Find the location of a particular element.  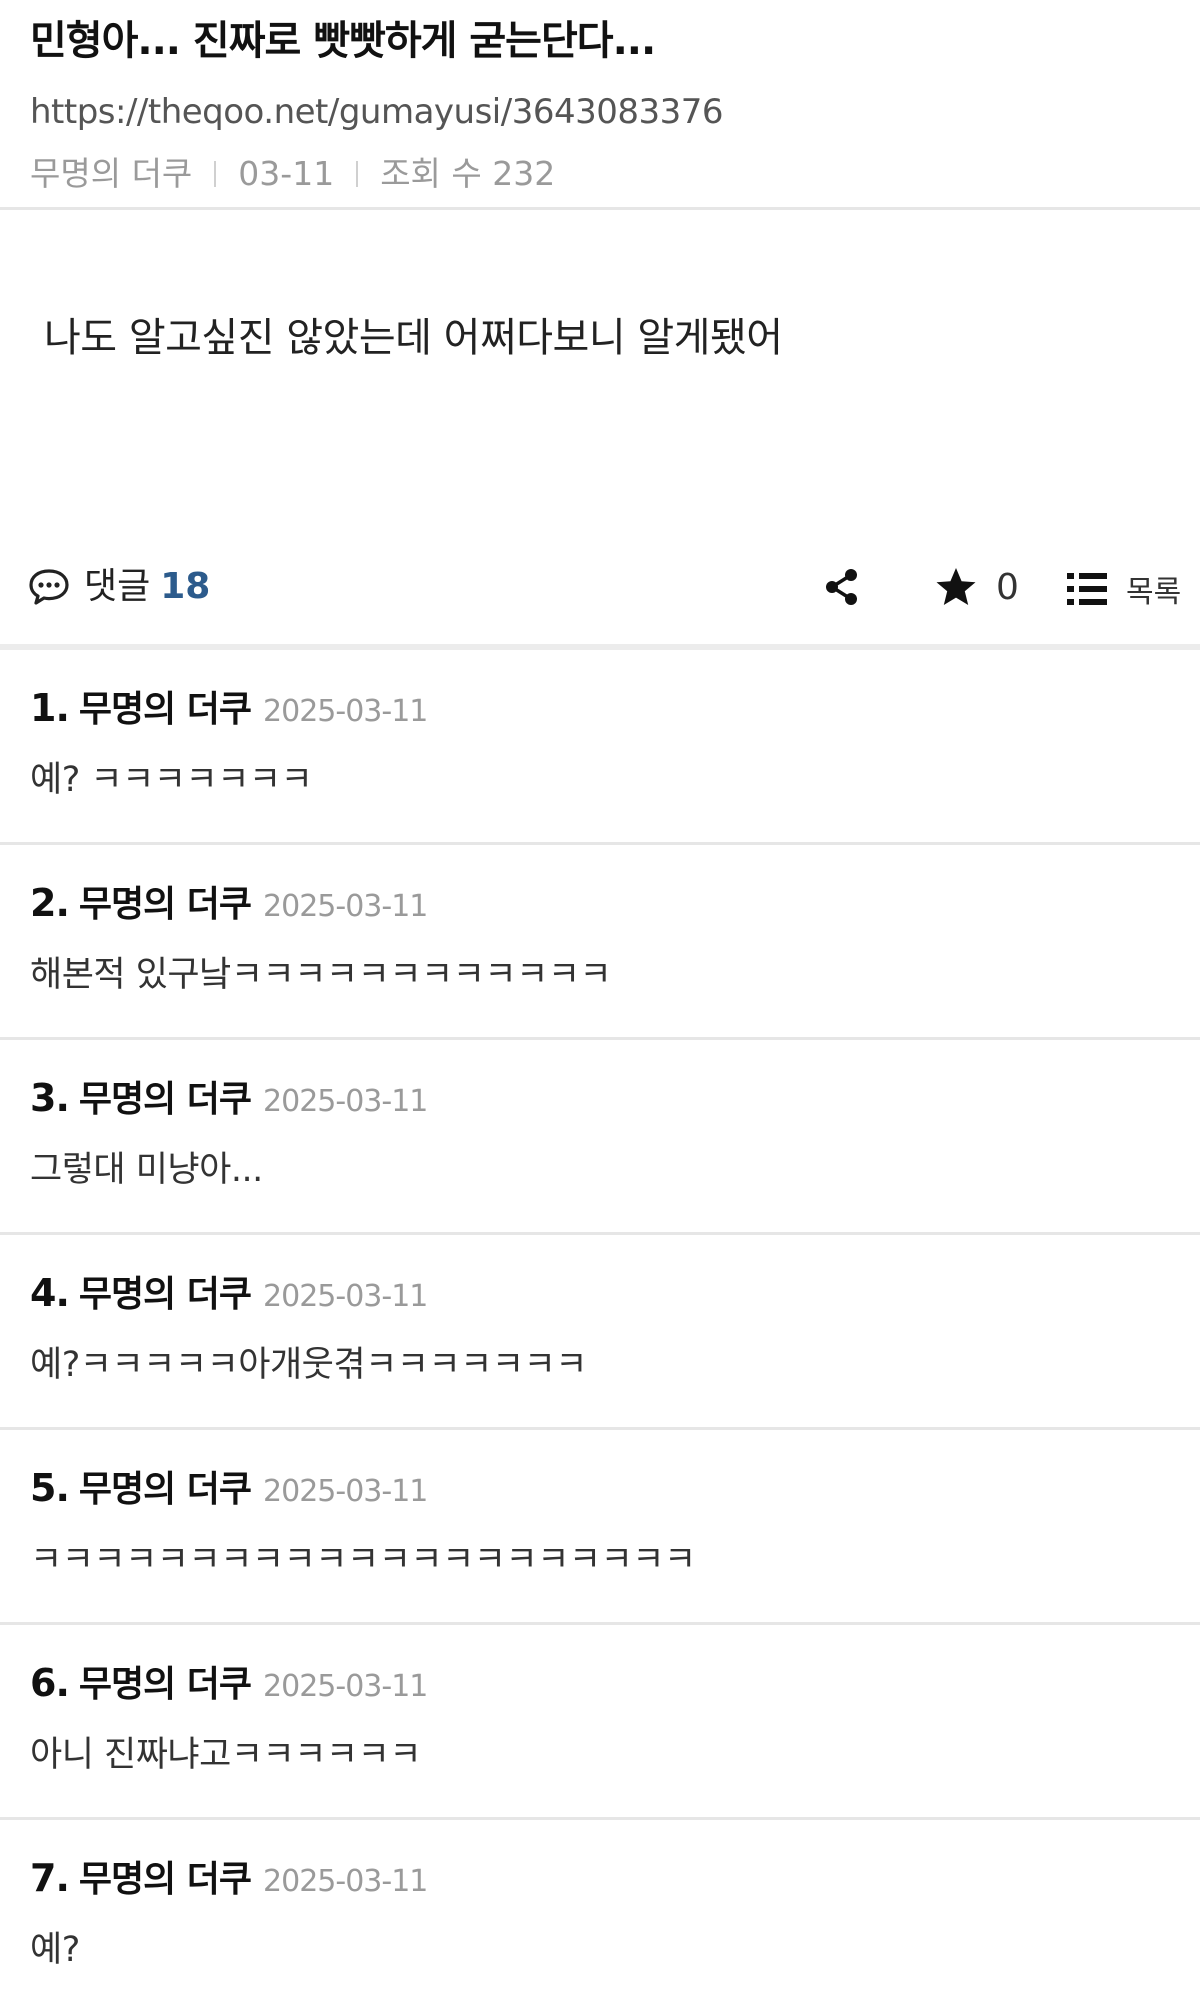

list-button: 목록 is located at coordinates (1123, 589).